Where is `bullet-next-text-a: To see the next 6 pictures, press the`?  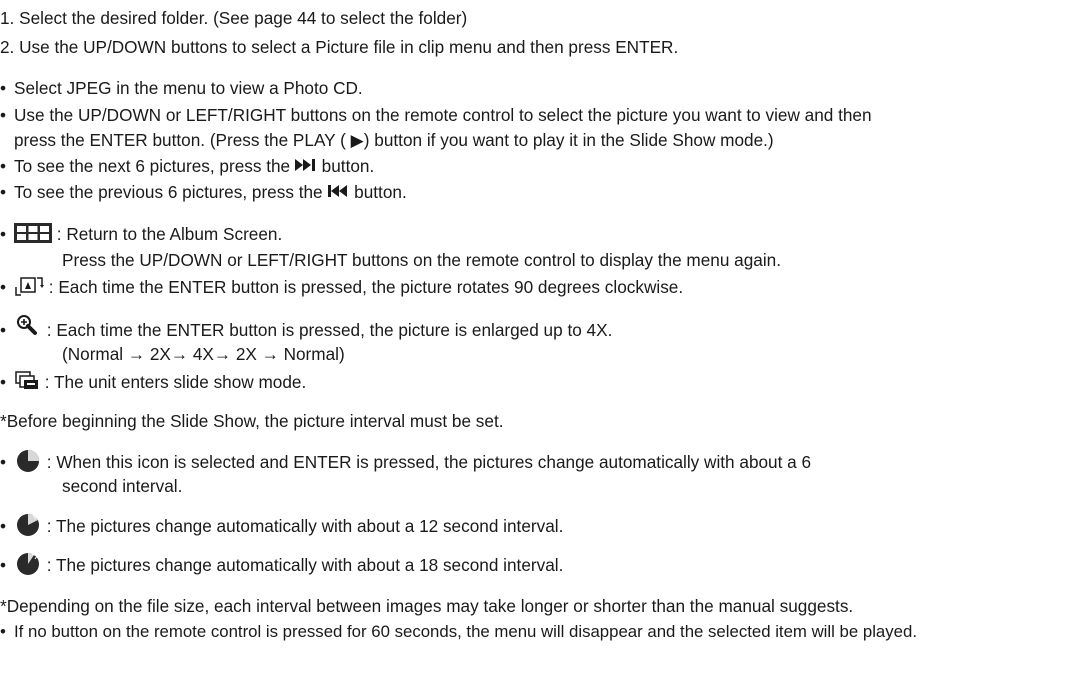
bullet-next-text-a: To see the next 6 pictures, press the is located at coordinates (152, 166).